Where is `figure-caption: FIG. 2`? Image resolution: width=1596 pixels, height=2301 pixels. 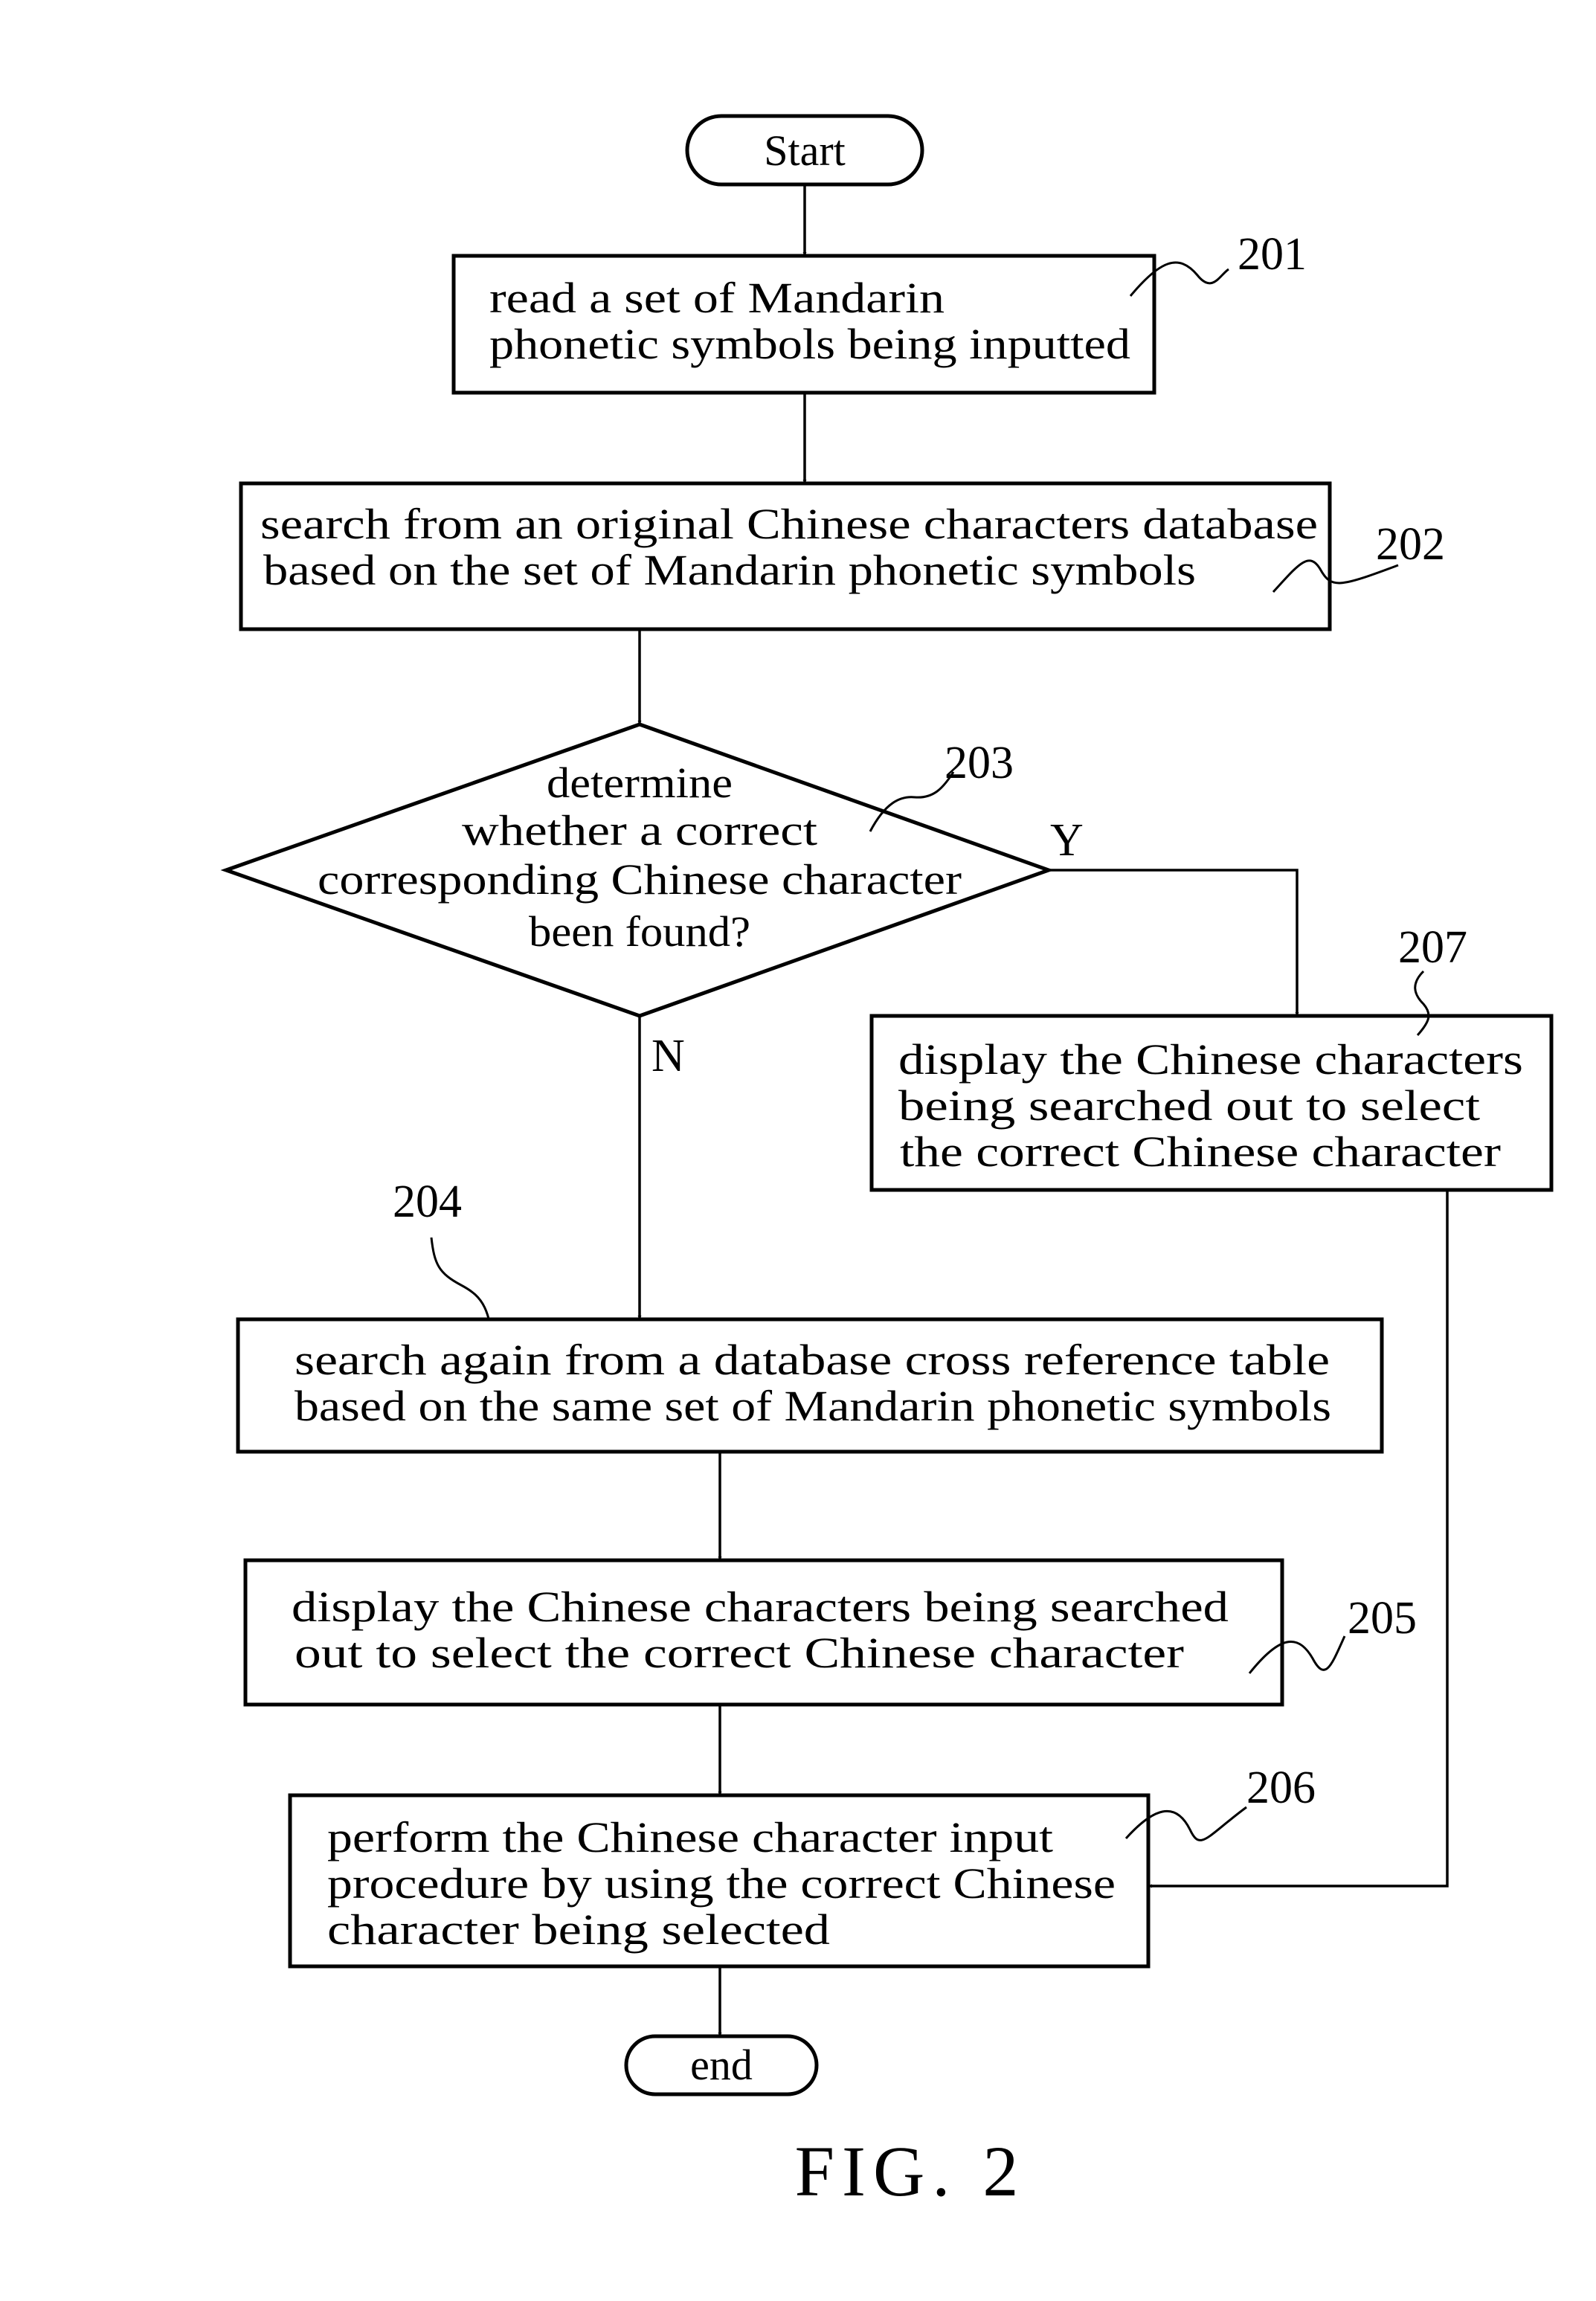 figure-caption: FIG. 2 is located at coordinates (910, 2171).